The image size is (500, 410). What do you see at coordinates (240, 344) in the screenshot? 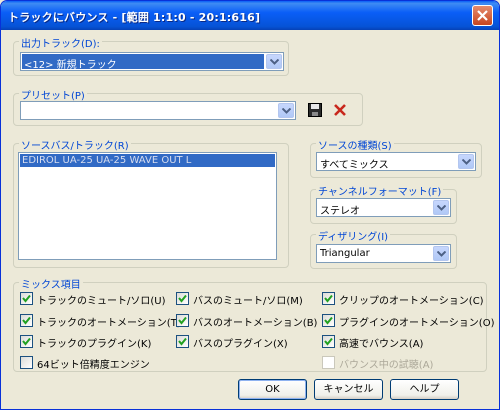
I see `checkbox-label: バスのプラグイン(X)` at bounding box center [240, 344].